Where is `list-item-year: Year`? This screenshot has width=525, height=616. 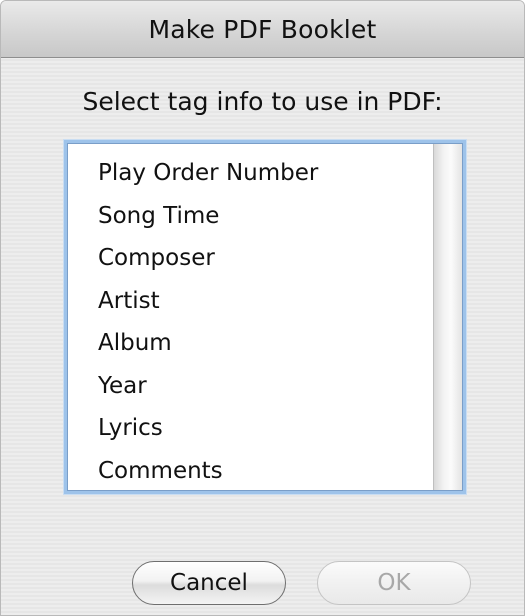
list-item-year: Year is located at coordinates (251, 386).